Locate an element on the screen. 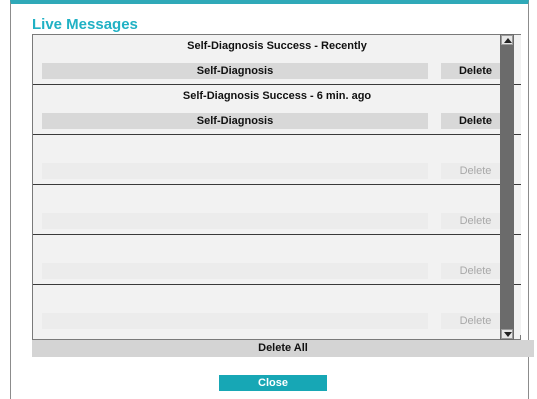 The height and width of the screenshot is (399, 537). scroll-down-button is located at coordinates (507, 334).